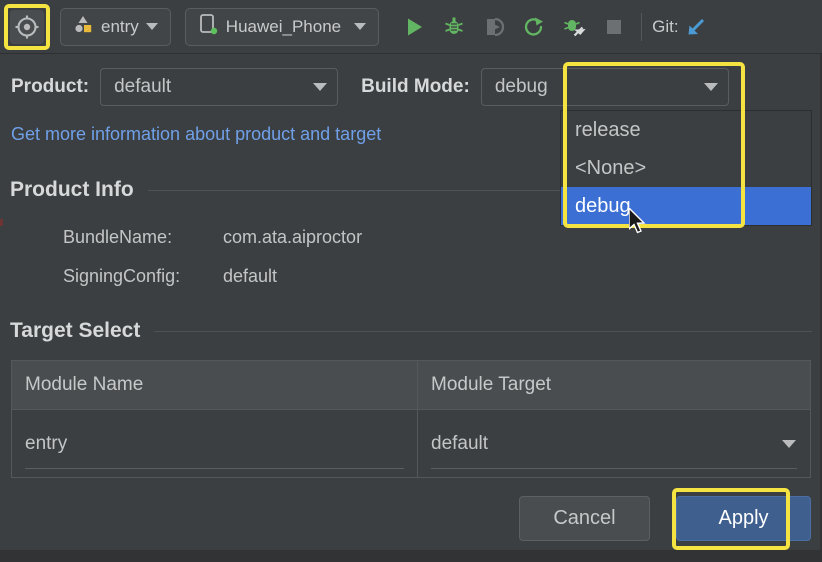 The width and height of the screenshot is (822, 562). I want to click on table-row: entry default, so click(411, 443).